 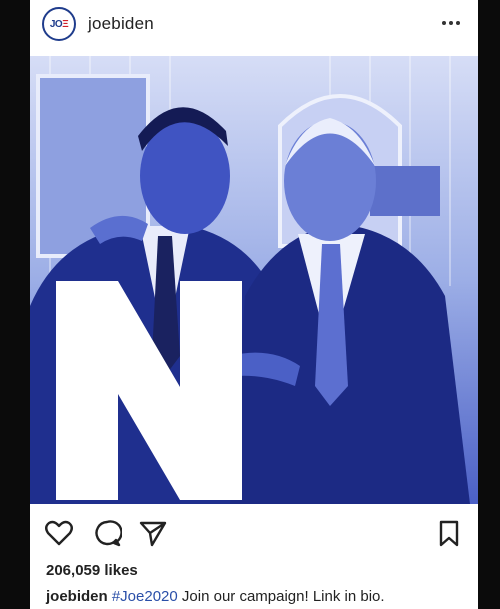 I want to click on joe-logo: JOΞ, so click(x=59, y=24).